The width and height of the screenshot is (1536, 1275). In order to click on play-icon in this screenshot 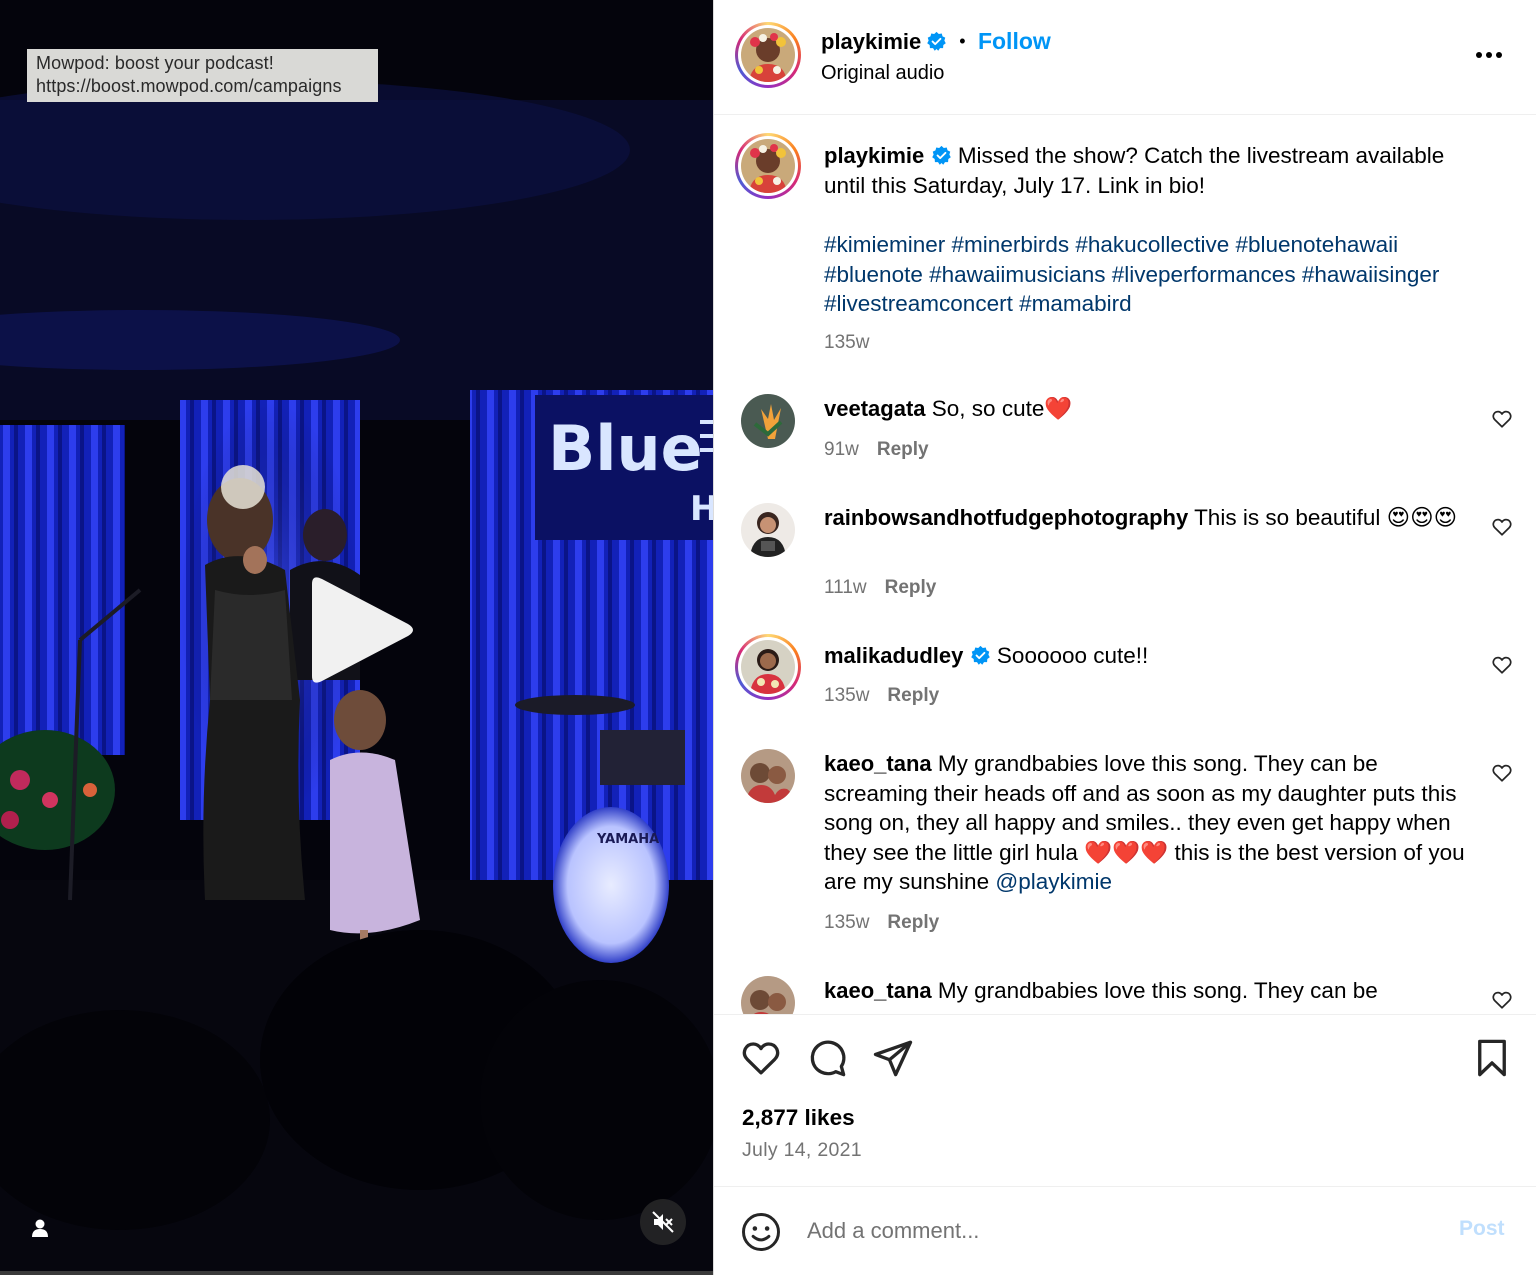, I will do `click(362, 630)`.